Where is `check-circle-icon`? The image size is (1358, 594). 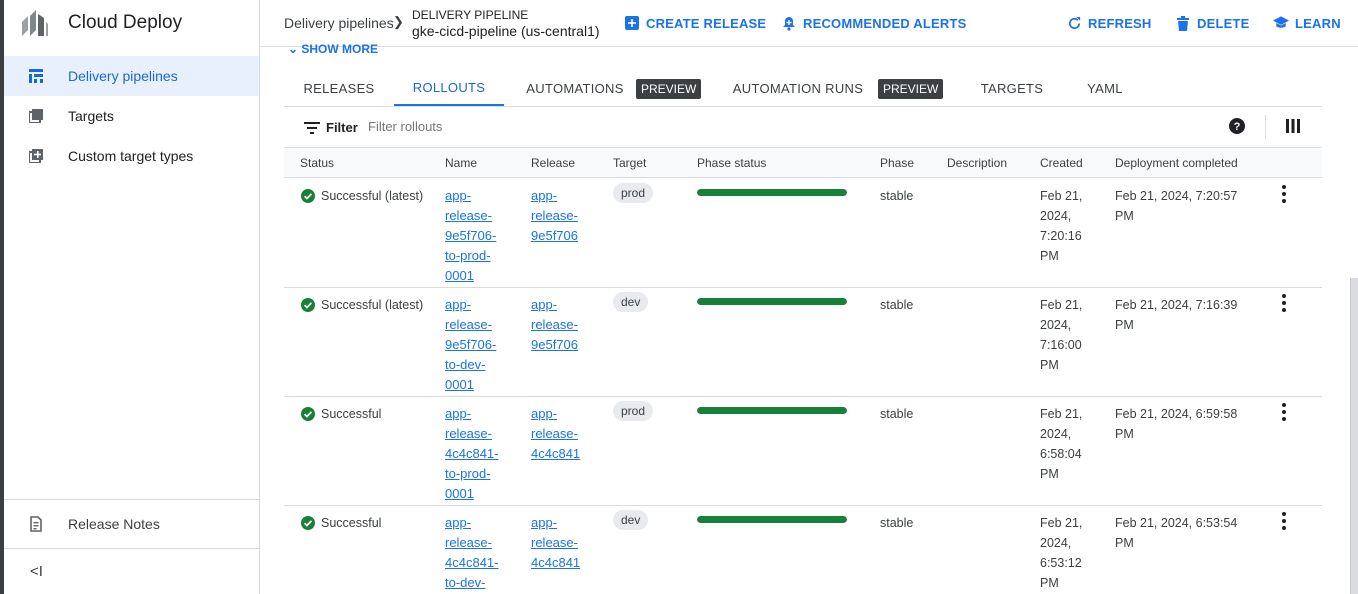 check-circle-icon is located at coordinates (308, 305).